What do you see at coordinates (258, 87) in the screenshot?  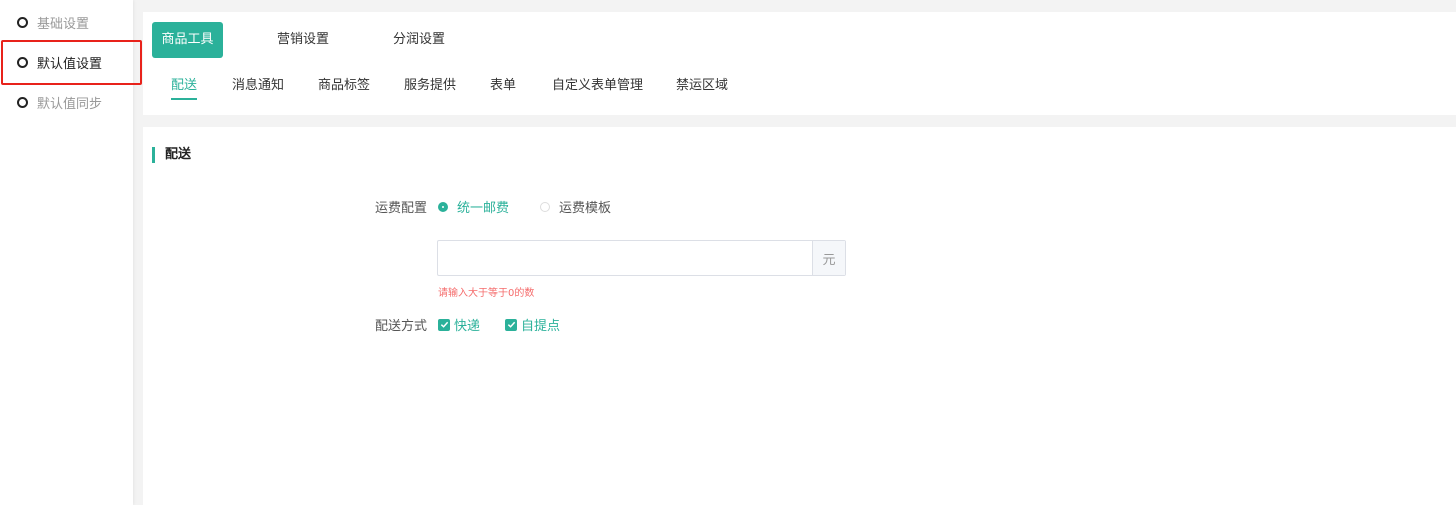 I see `subtab-notifications: 消息通知` at bounding box center [258, 87].